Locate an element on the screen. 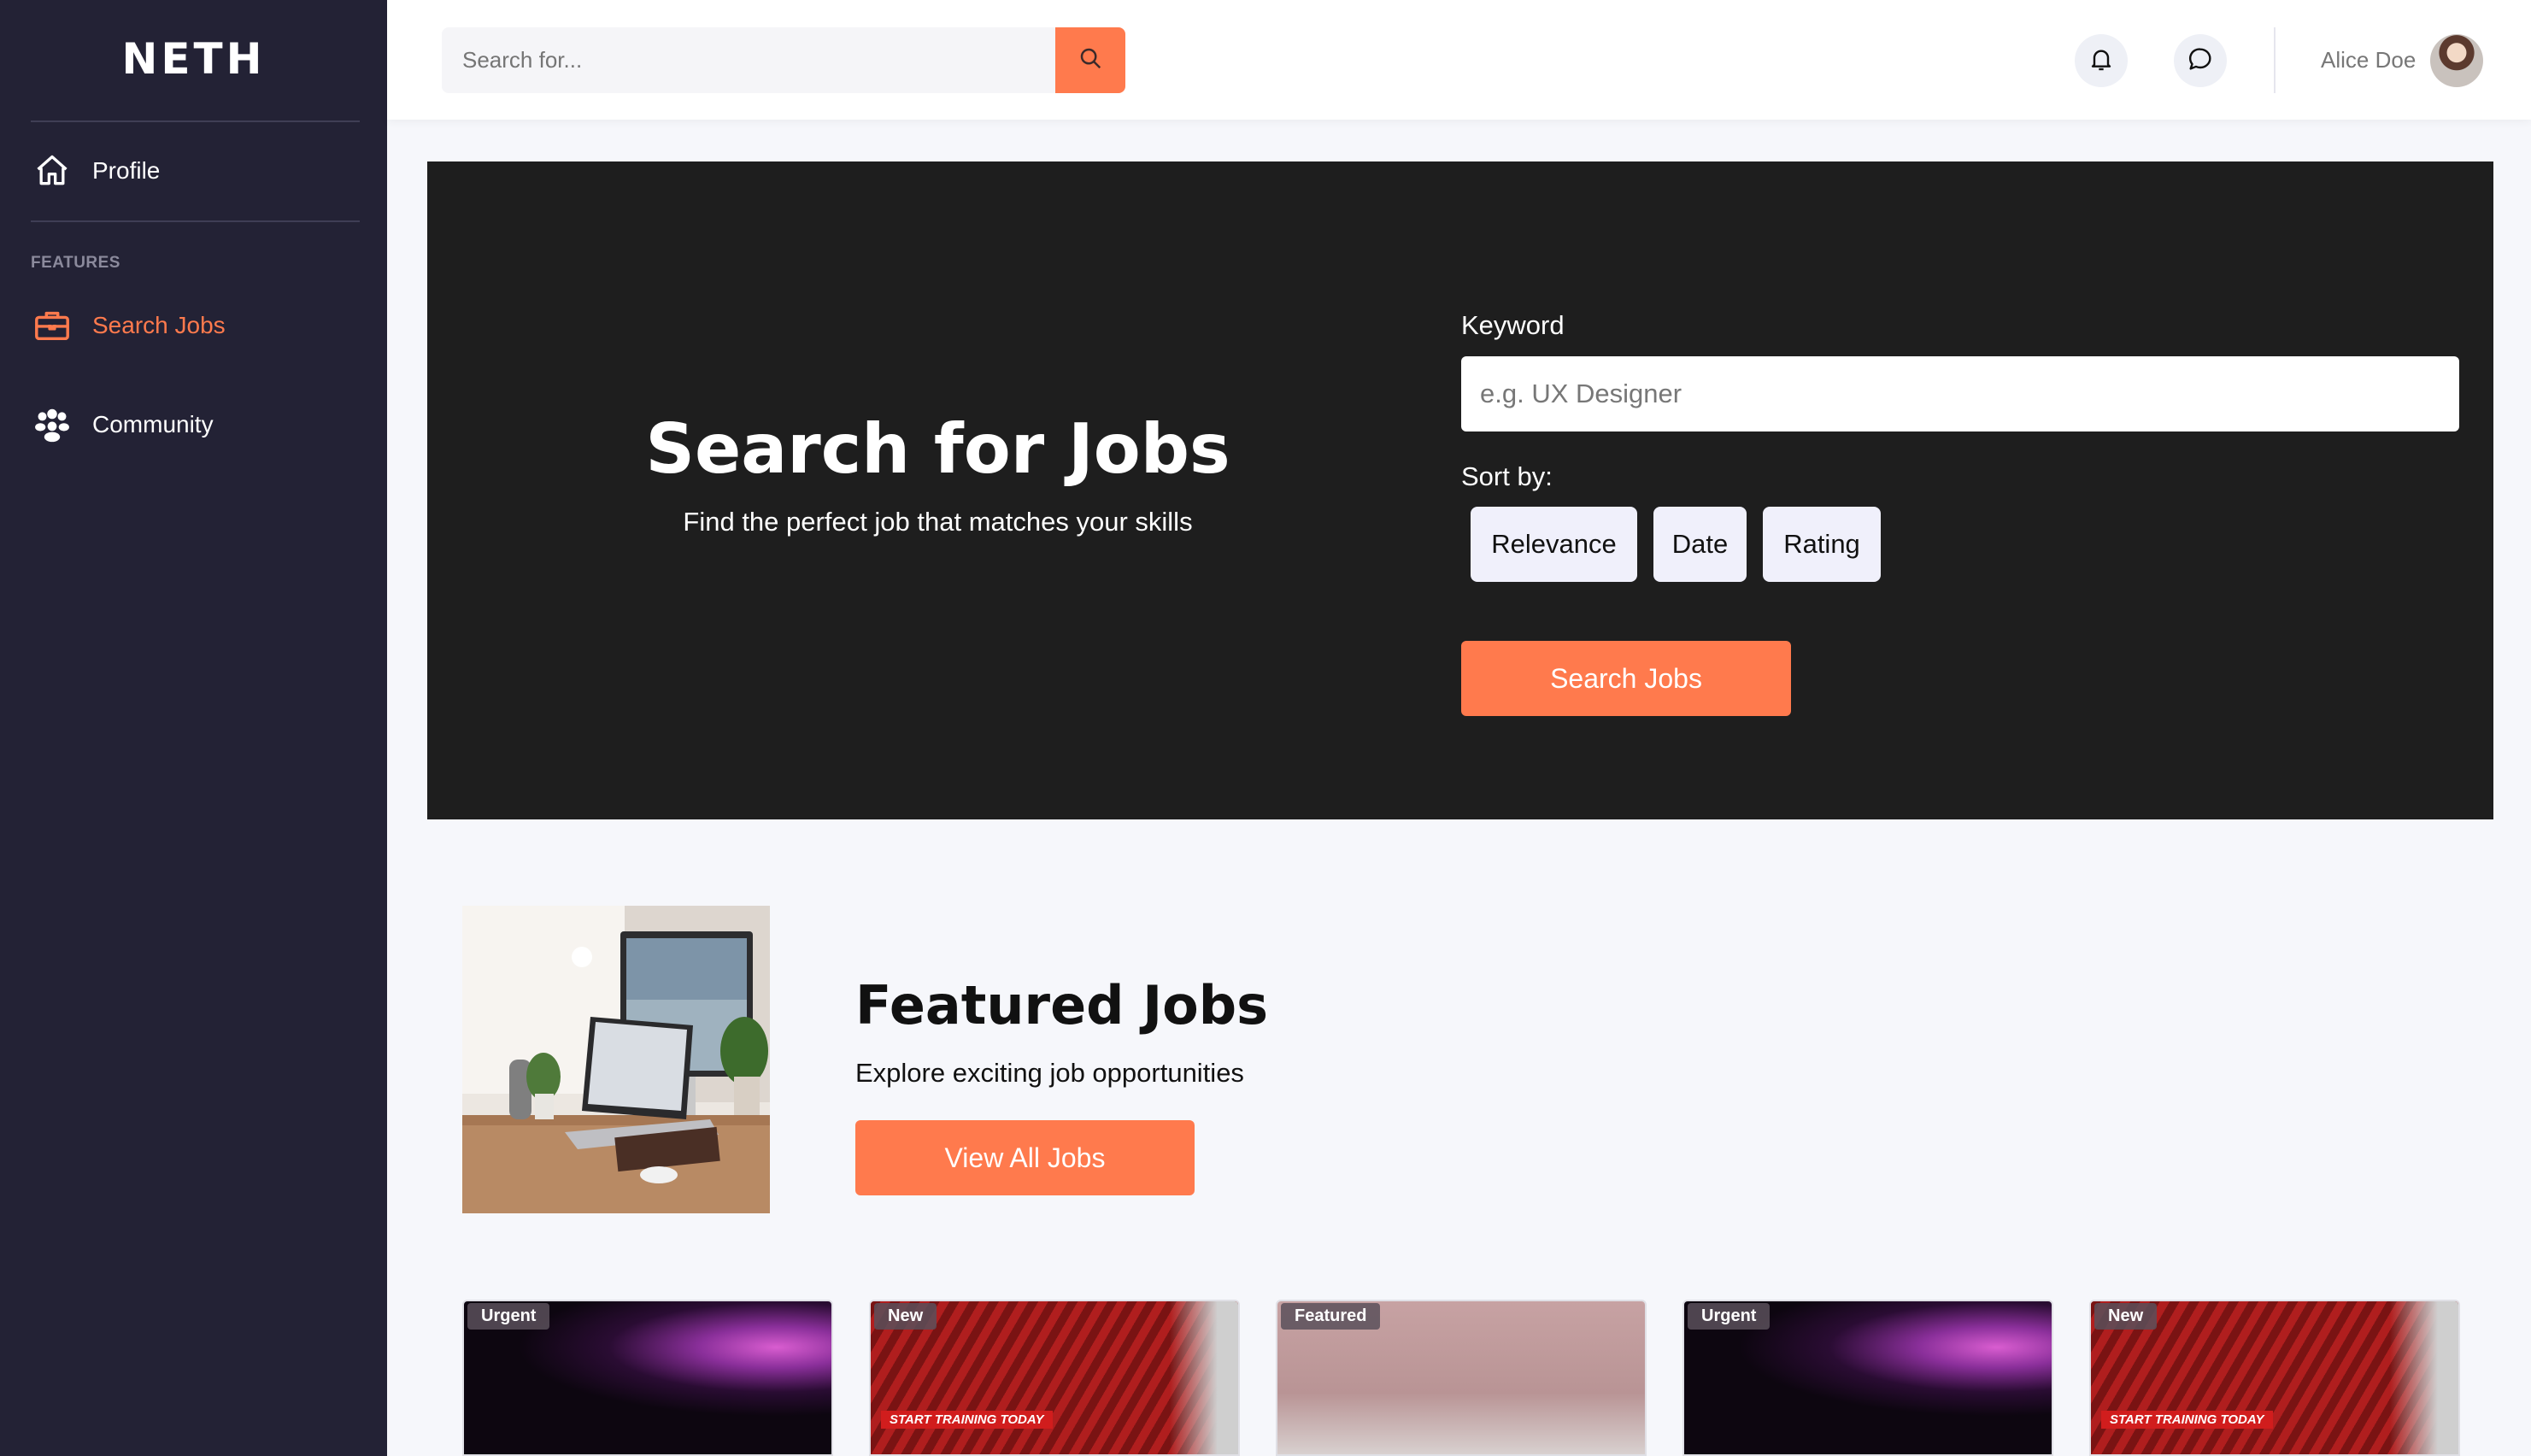  section-label: FEATURES is located at coordinates (75, 263).